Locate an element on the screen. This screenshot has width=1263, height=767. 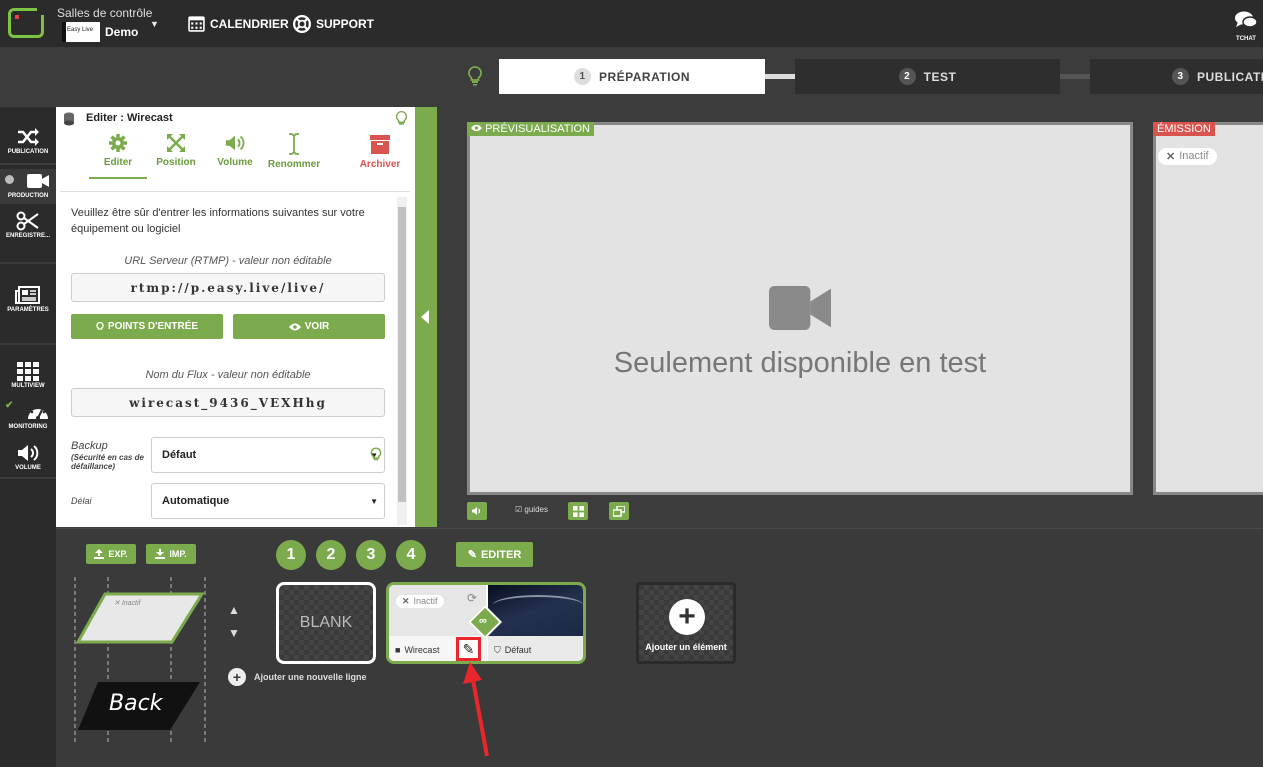
company-logo: Easy Live is located at coordinates (81, 32).